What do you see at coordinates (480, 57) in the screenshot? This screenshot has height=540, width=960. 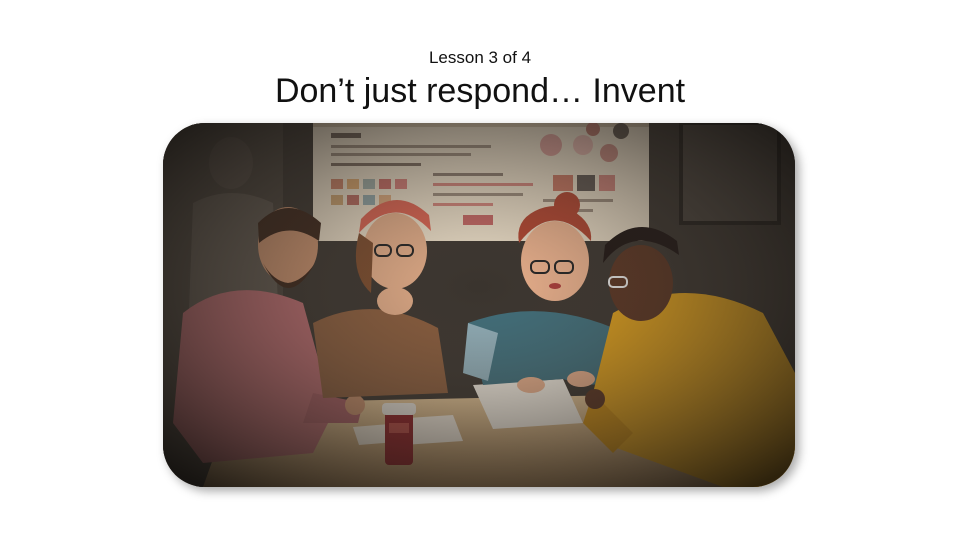 I see `lesson-counter: Lesson 3 of 4` at bounding box center [480, 57].